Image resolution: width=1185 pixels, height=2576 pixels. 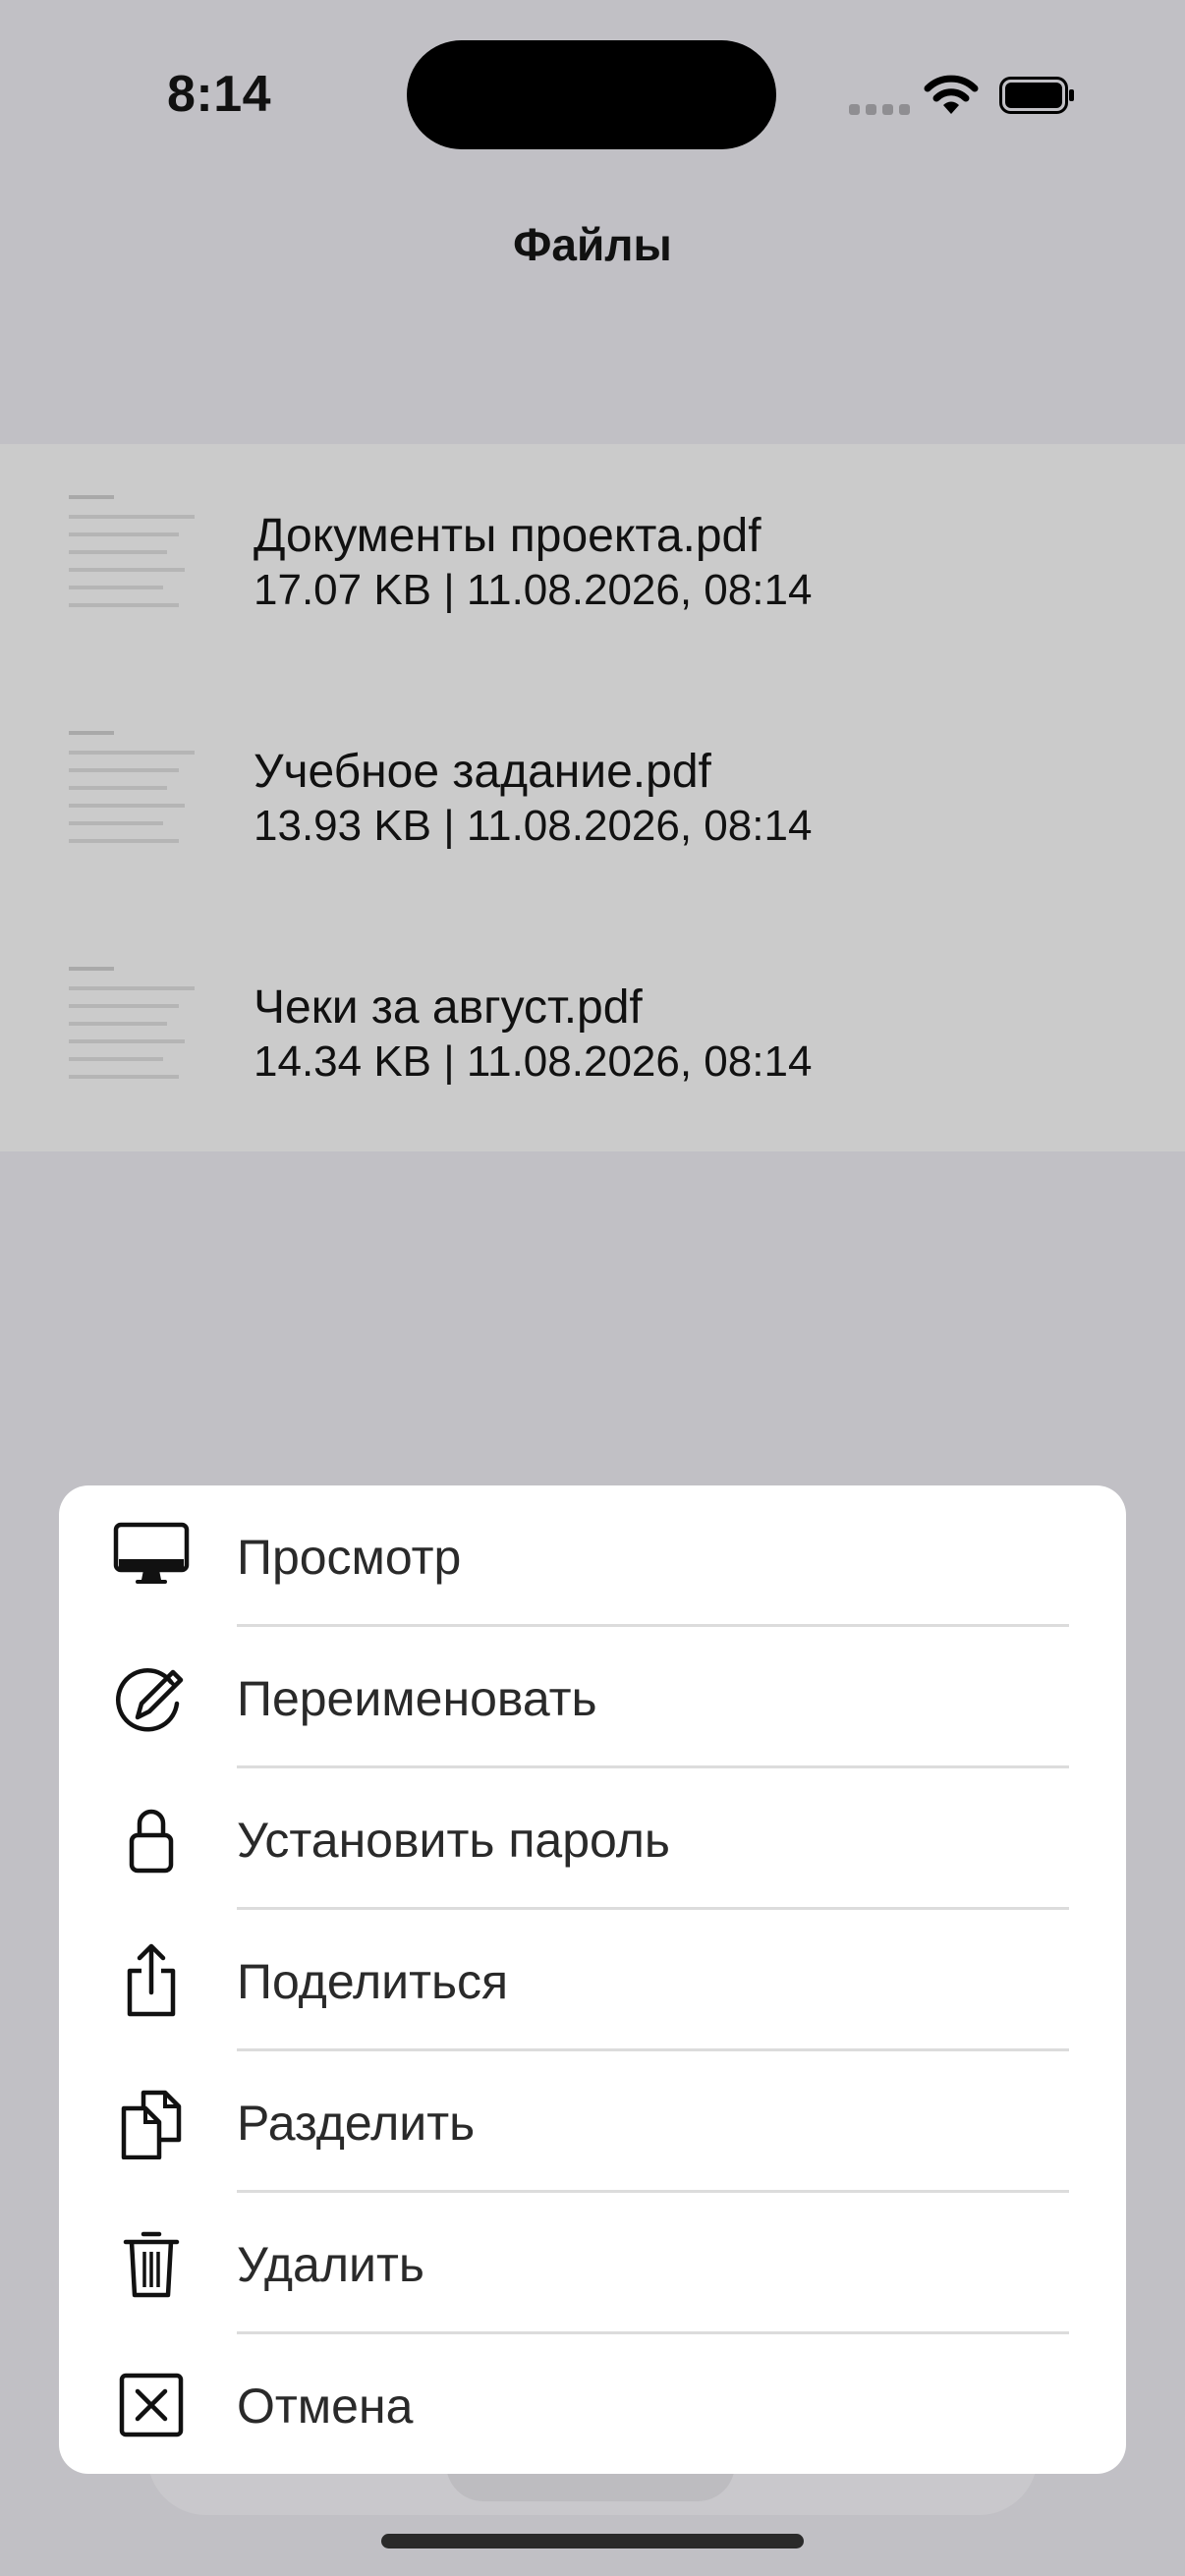 I want to click on signal-icon, so click(x=880, y=109).